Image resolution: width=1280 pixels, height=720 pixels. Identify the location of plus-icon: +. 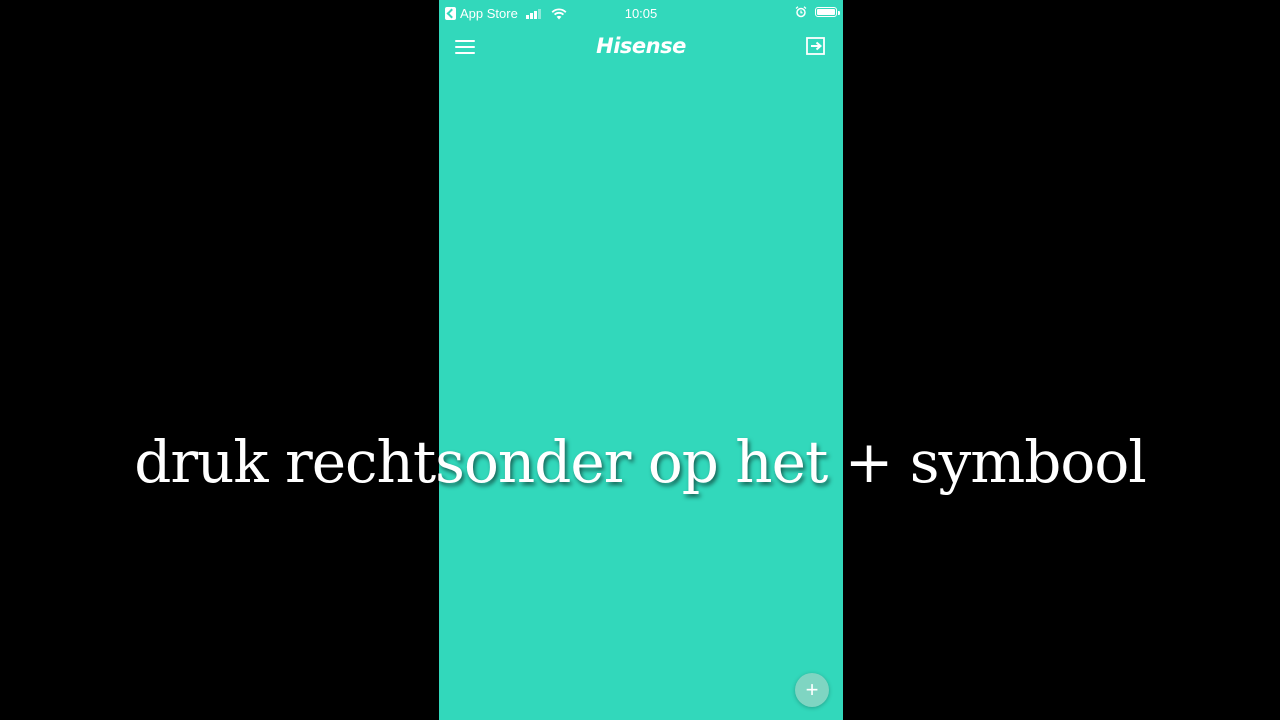
(812, 689).